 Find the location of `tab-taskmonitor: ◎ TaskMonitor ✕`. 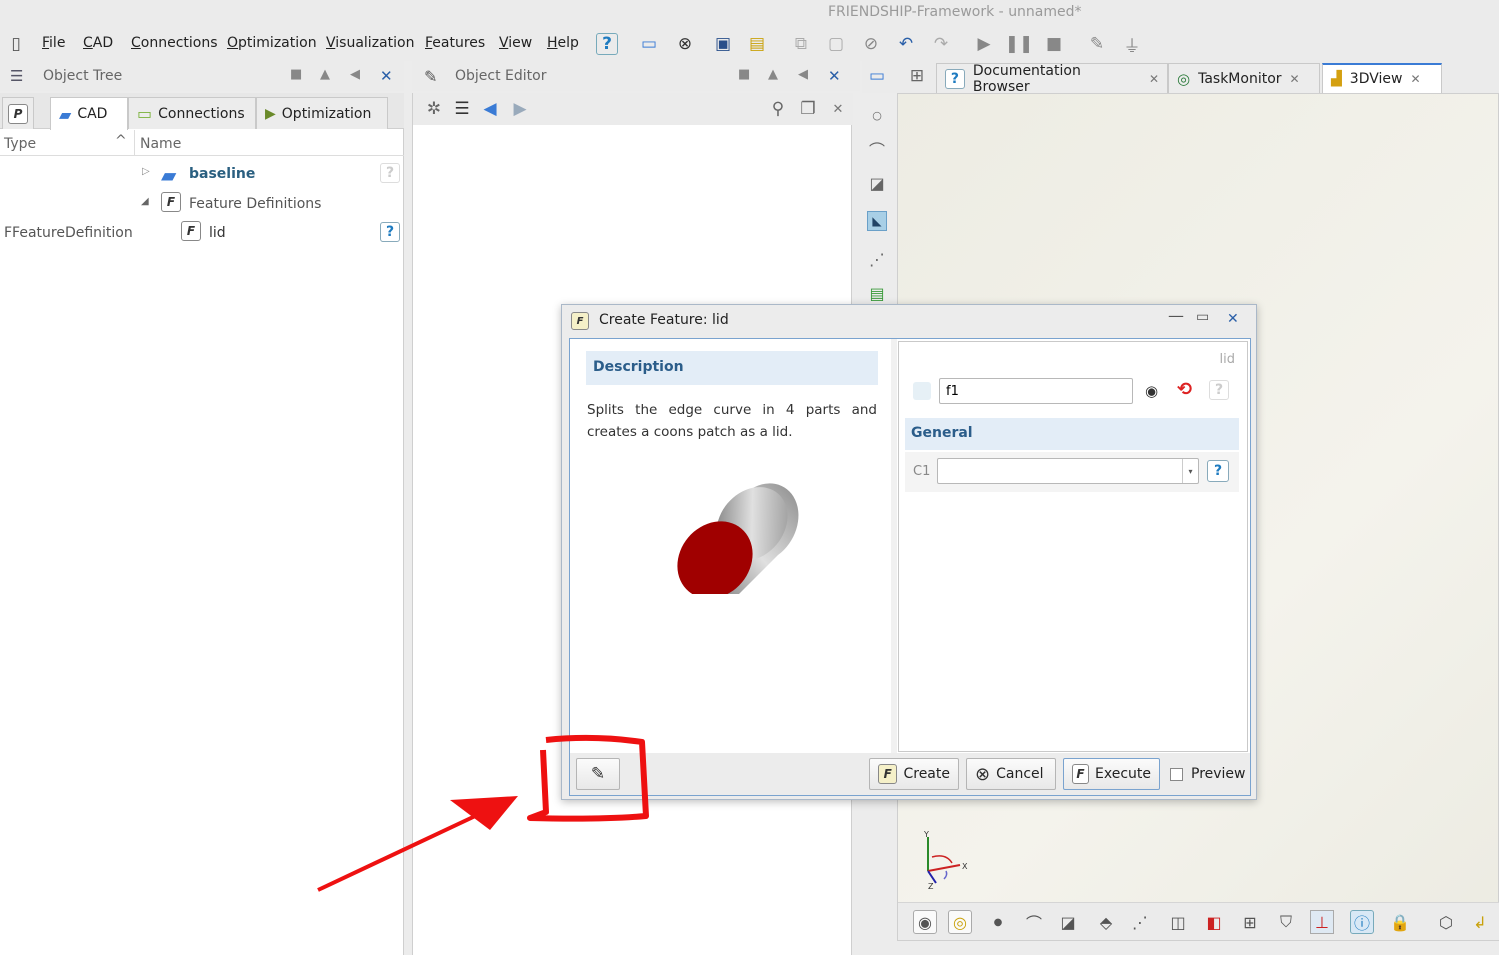

tab-taskmonitor: ◎ TaskMonitor ✕ is located at coordinates (1244, 78).